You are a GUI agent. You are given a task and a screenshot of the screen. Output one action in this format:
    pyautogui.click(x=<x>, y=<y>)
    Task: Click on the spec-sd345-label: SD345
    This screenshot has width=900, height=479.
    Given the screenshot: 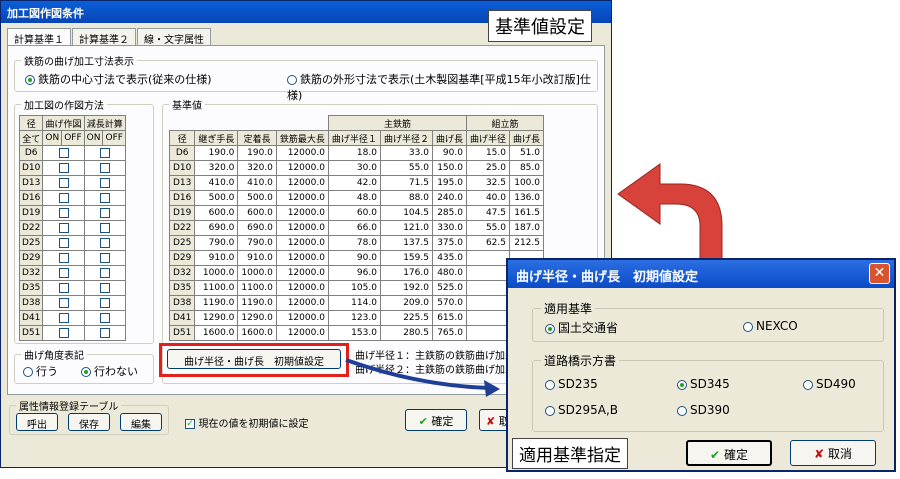 What is the action you would take?
    pyautogui.click(x=710, y=384)
    